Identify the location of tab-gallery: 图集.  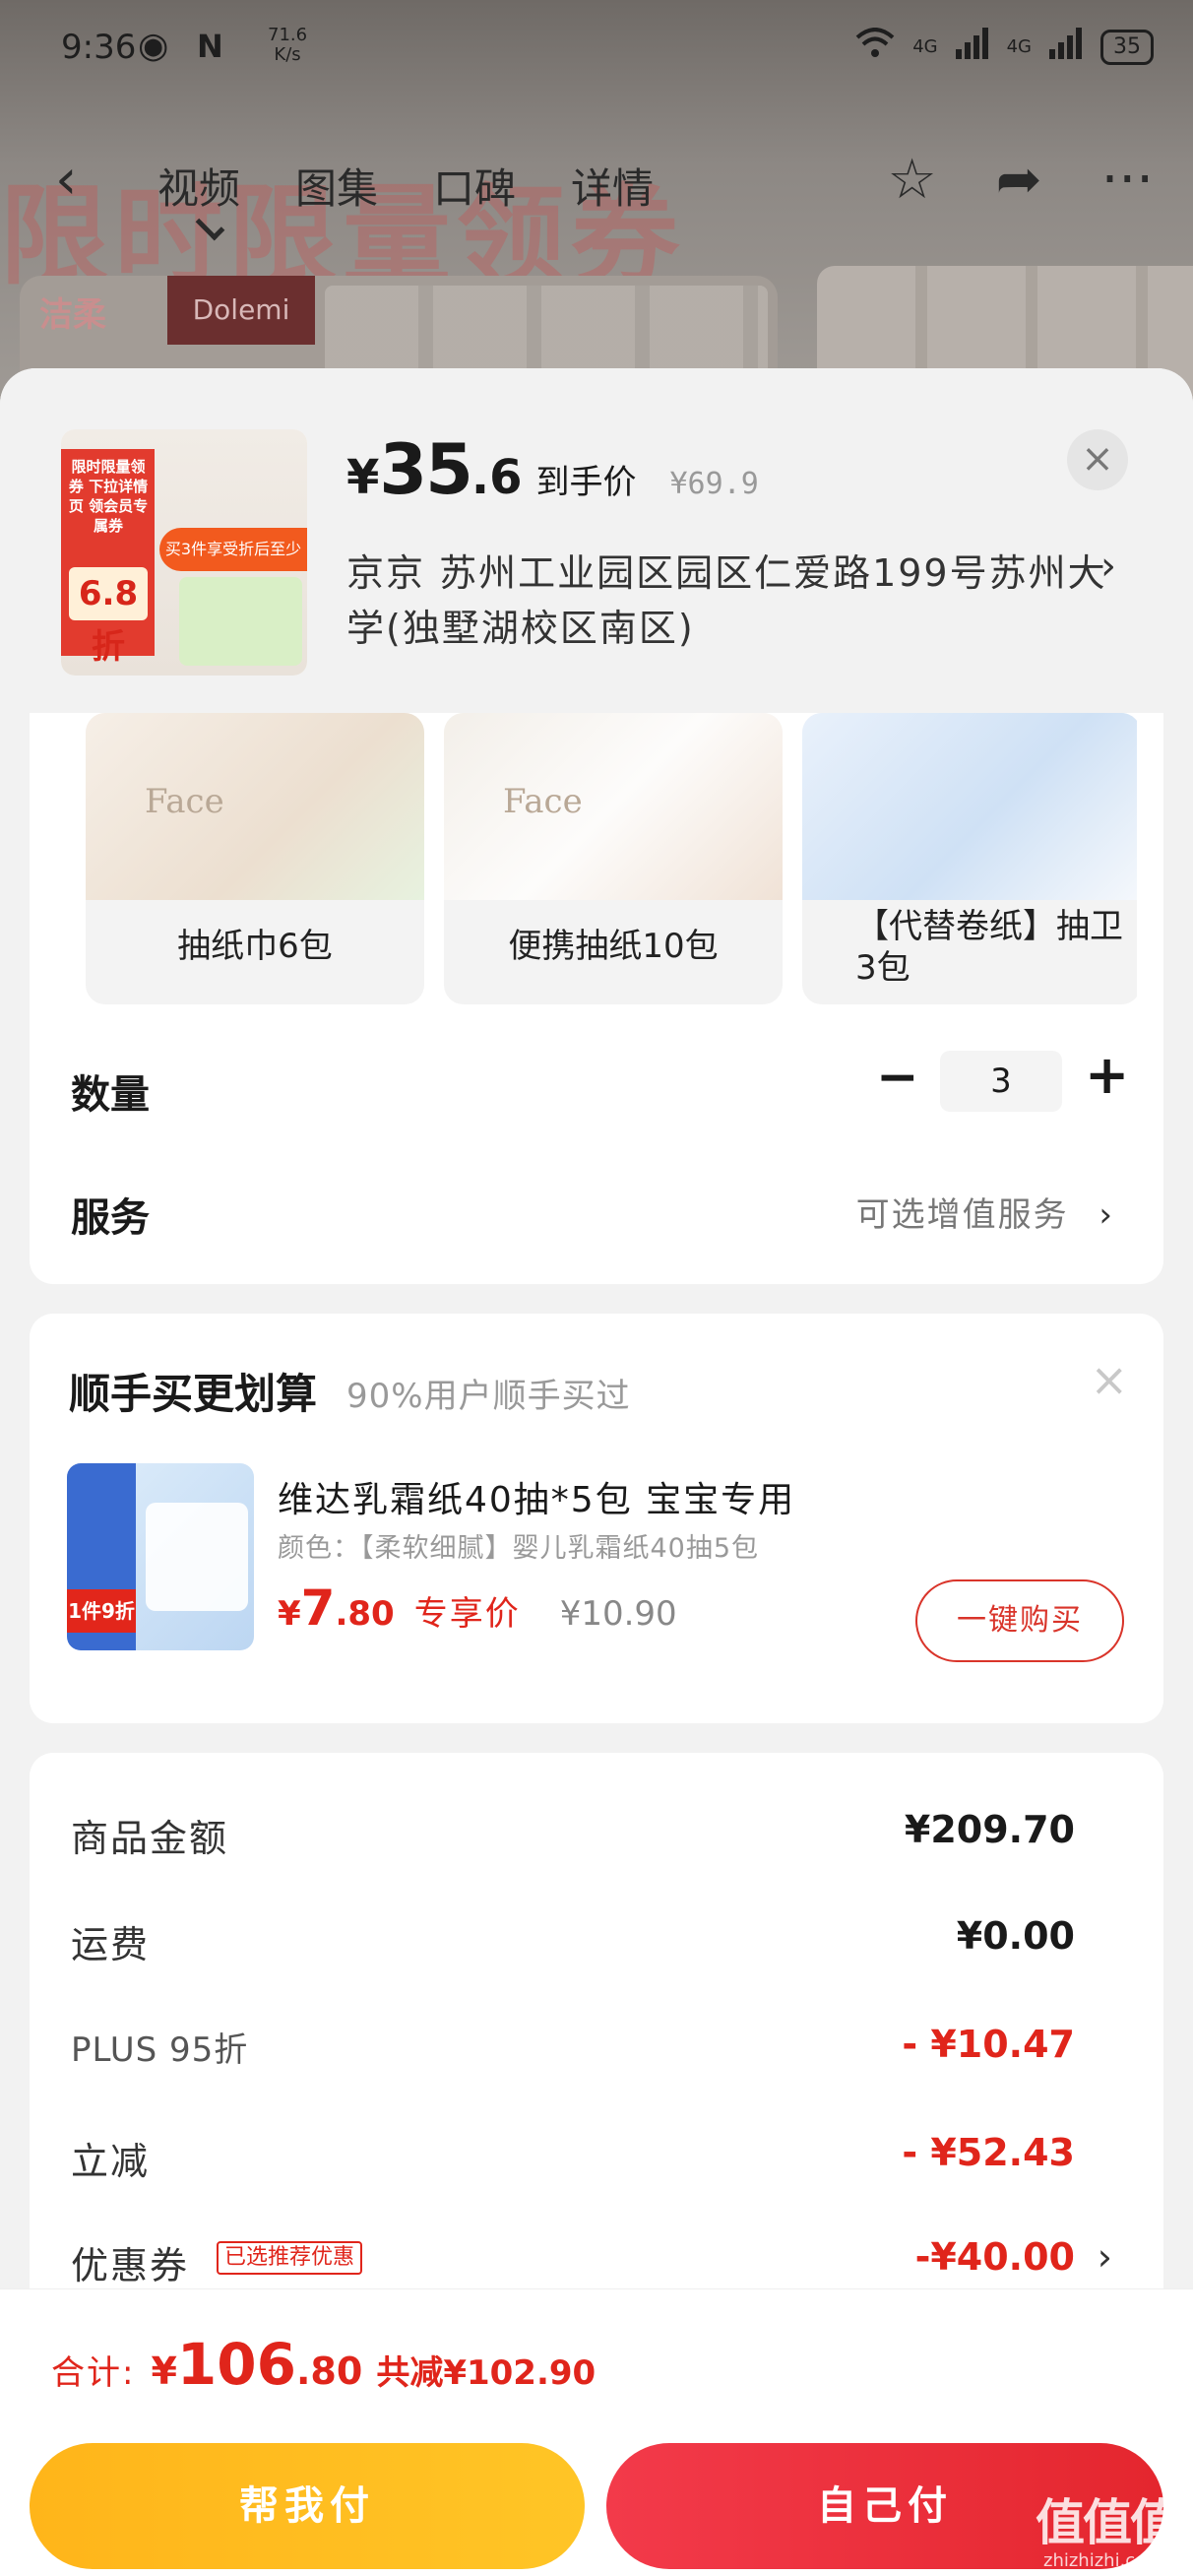
(336, 186).